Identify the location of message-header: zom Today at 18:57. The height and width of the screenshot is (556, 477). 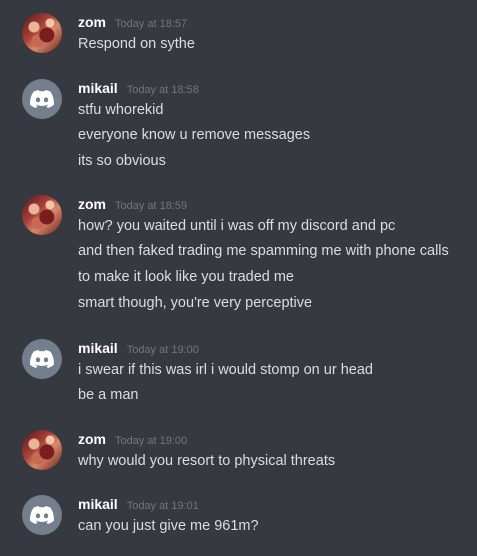
(132, 22).